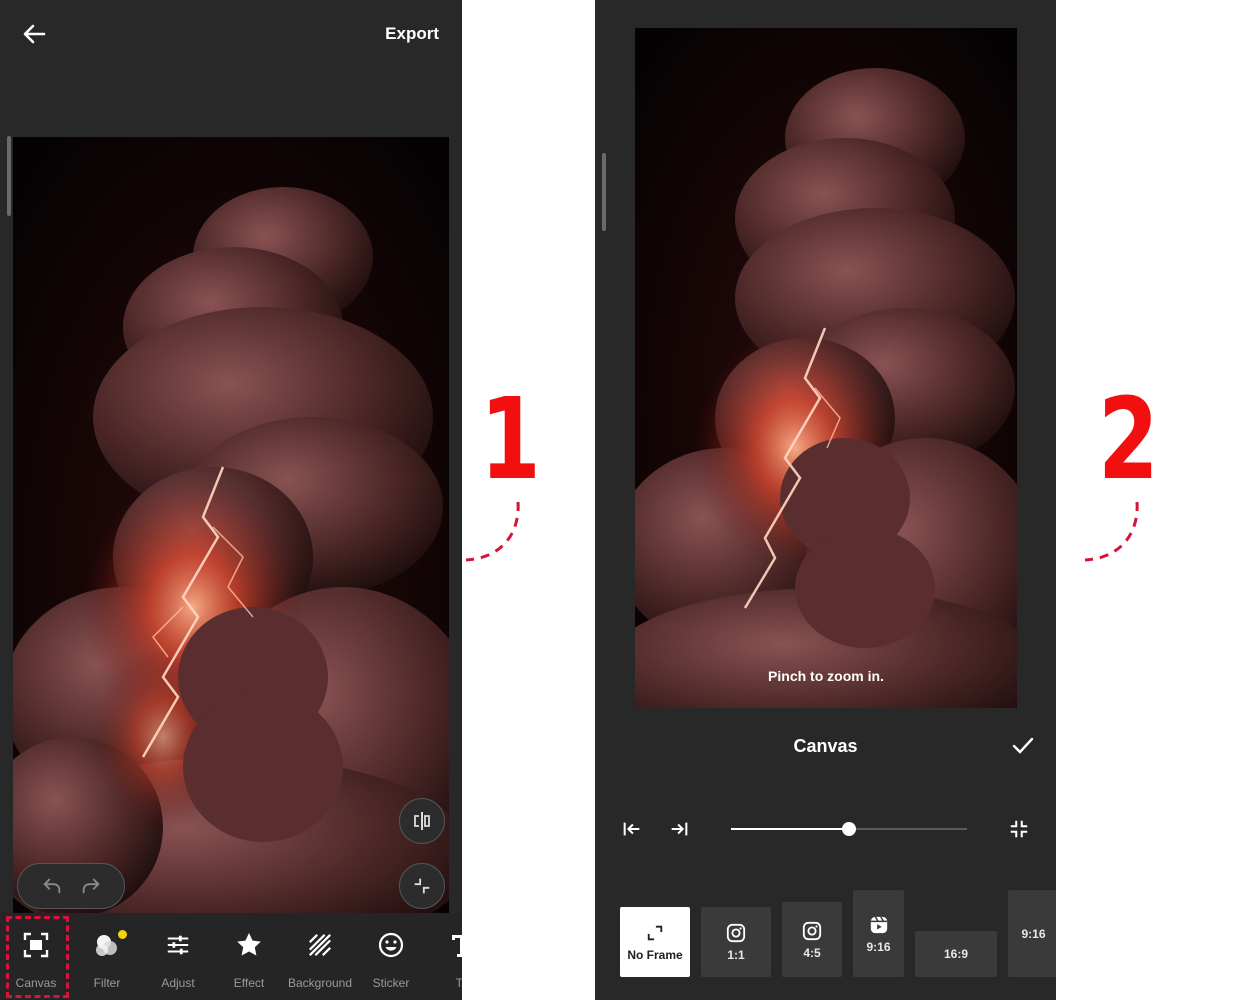 Image resolution: width=1235 pixels, height=1000 pixels. What do you see at coordinates (444, 956) in the screenshot?
I see `tool-text: Te` at bounding box center [444, 956].